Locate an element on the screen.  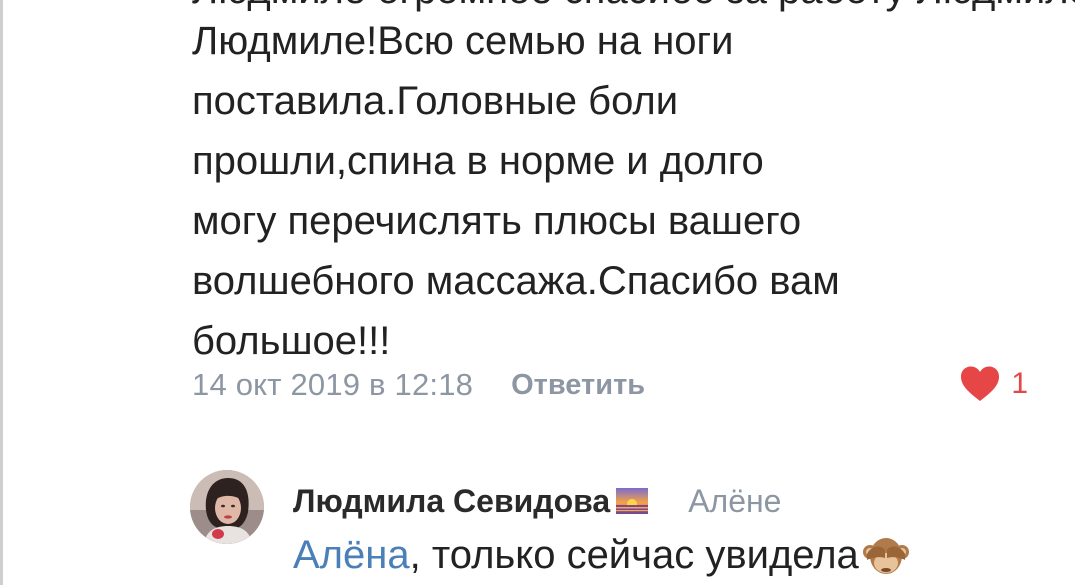
comment-line: волшебного массажа.Спасибо вам is located at coordinates (516, 281).